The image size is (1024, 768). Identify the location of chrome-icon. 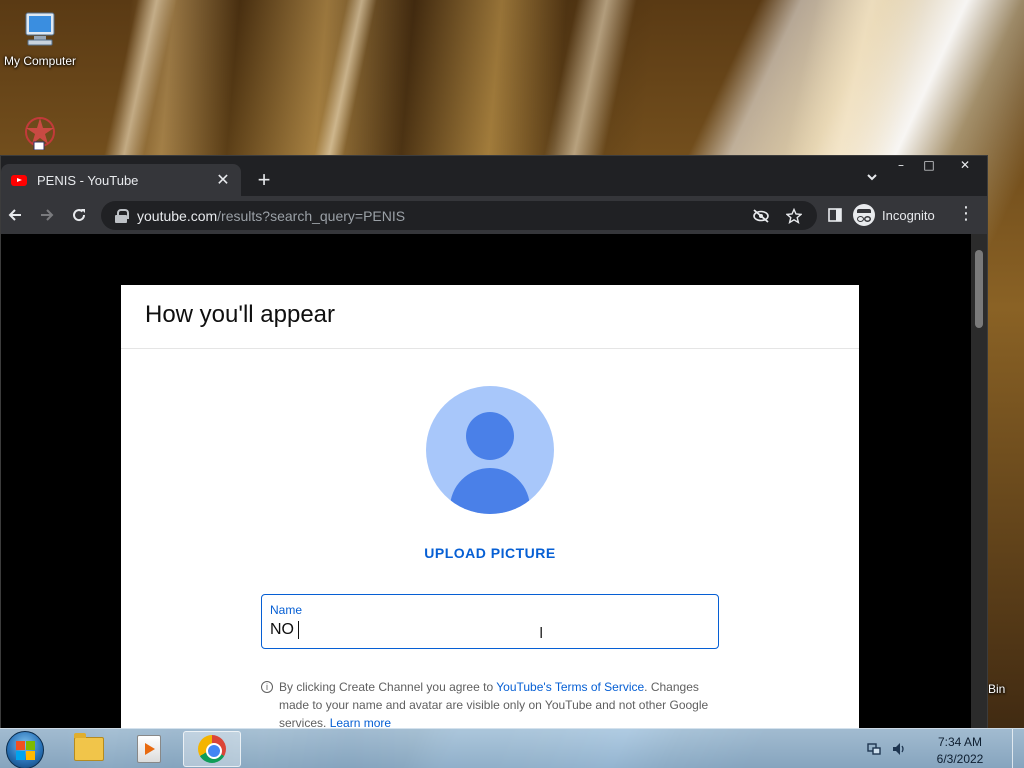
(212, 749).